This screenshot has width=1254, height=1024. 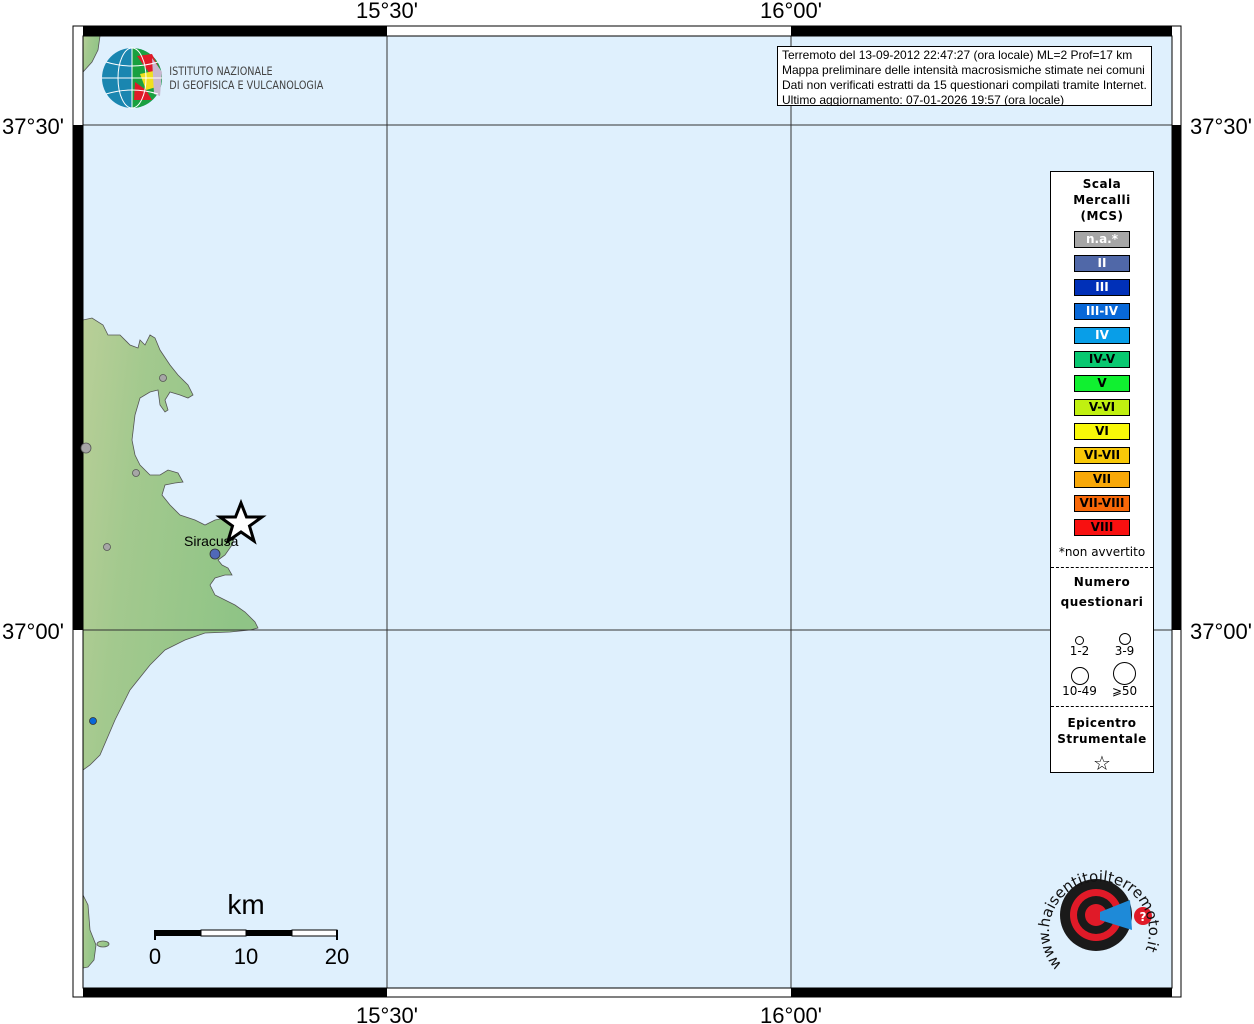 What do you see at coordinates (1102, 239) in the screenshot?
I see `intensity-swatch: n.a.*` at bounding box center [1102, 239].